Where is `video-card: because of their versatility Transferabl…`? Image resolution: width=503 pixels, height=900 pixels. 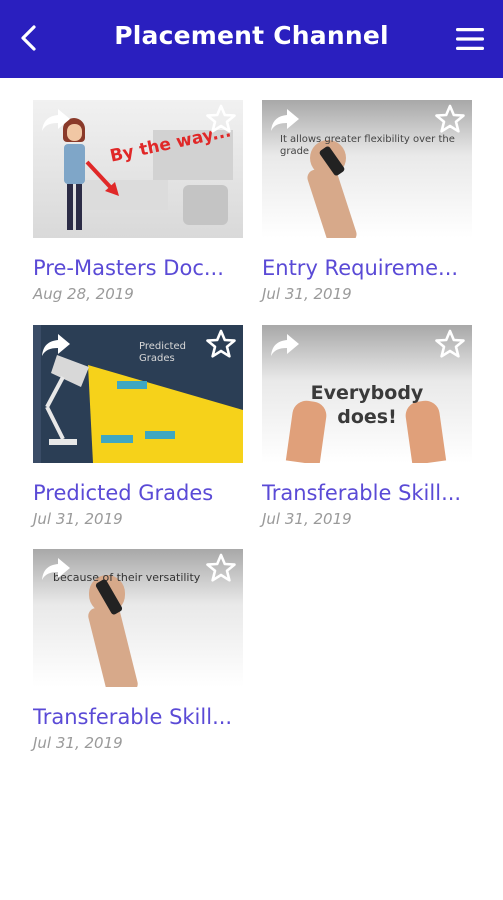 video-card: because of their versatility Transferabl… is located at coordinates (138, 650).